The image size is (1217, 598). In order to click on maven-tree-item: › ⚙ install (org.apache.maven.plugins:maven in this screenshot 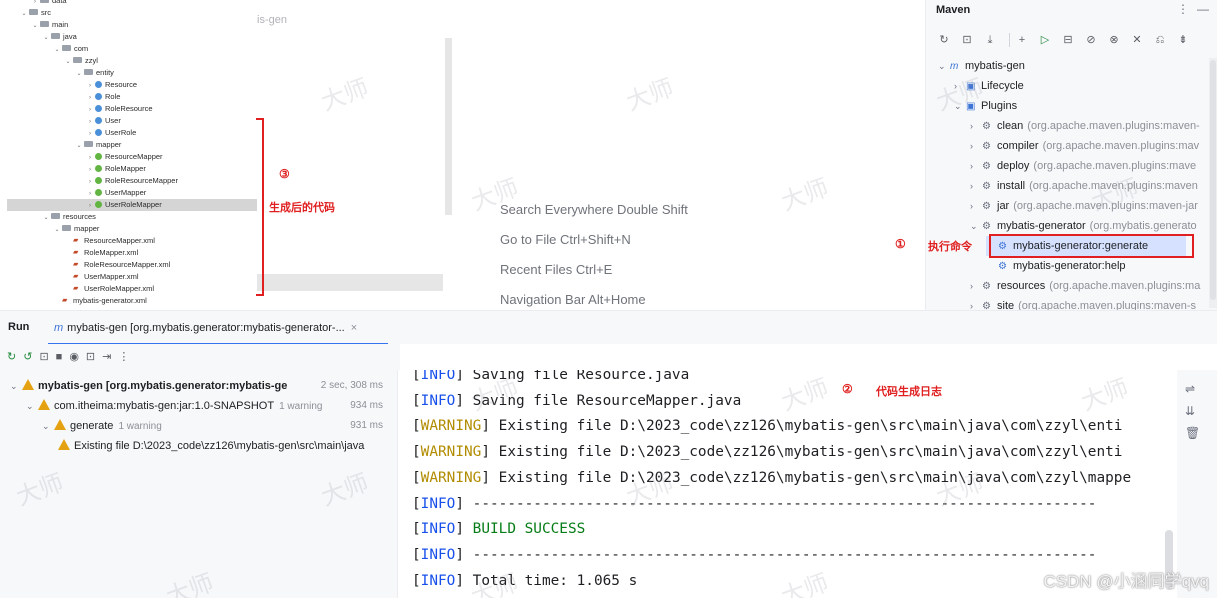, I will do `click(1084, 186)`.